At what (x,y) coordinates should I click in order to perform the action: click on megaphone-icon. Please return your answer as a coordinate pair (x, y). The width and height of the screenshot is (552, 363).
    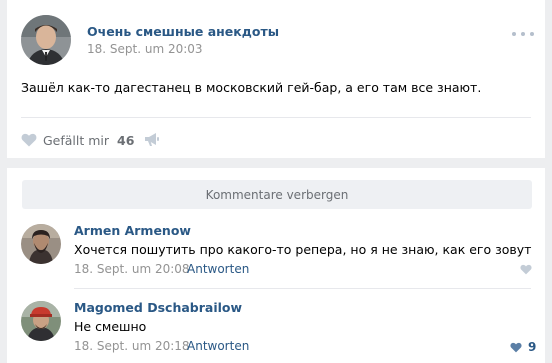
    Looking at the image, I should click on (152, 139).